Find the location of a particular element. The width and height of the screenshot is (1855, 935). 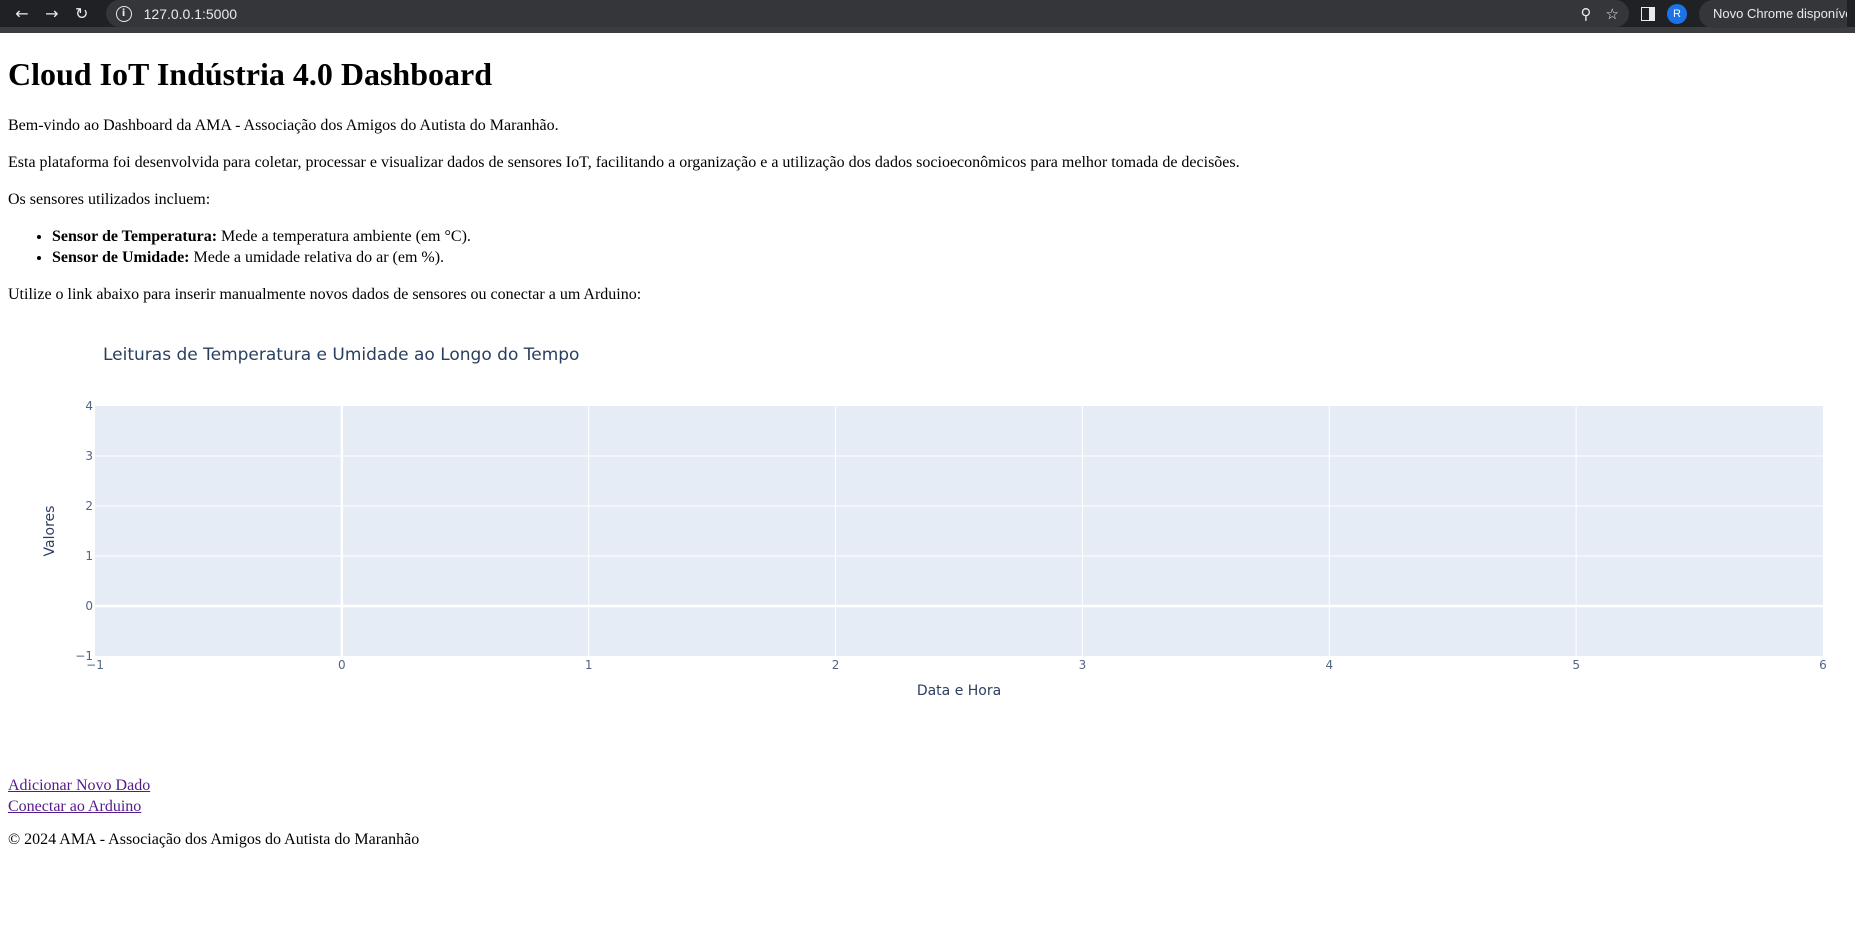

x-tick-label: 1 is located at coordinates (589, 665).